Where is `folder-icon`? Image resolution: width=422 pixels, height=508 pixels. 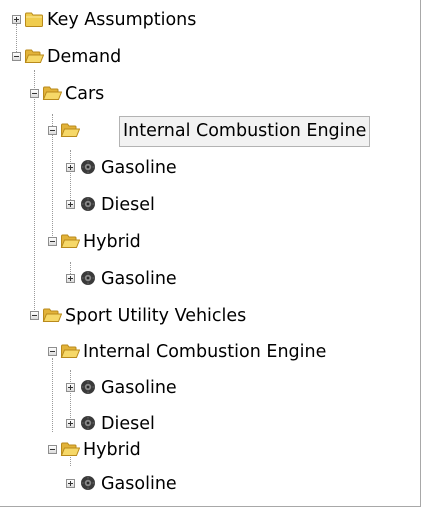 folder-icon is located at coordinates (34, 19).